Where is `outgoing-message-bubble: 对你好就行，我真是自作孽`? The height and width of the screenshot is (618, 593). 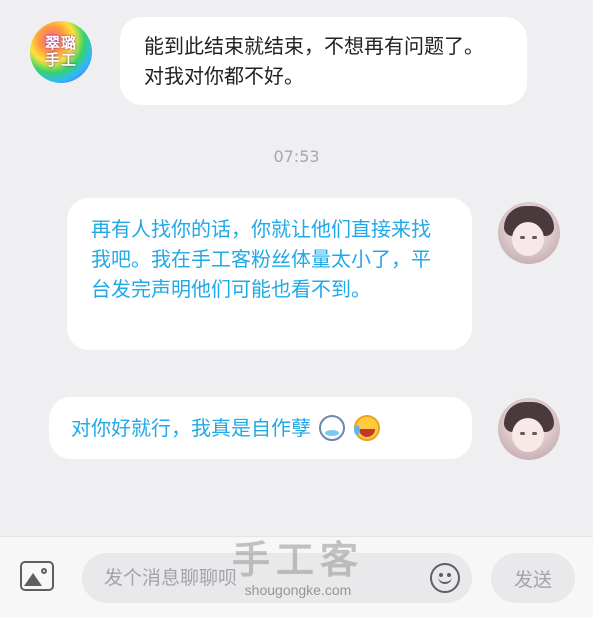 outgoing-message-bubble: 对你好就行，我真是自作孽 is located at coordinates (260, 428).